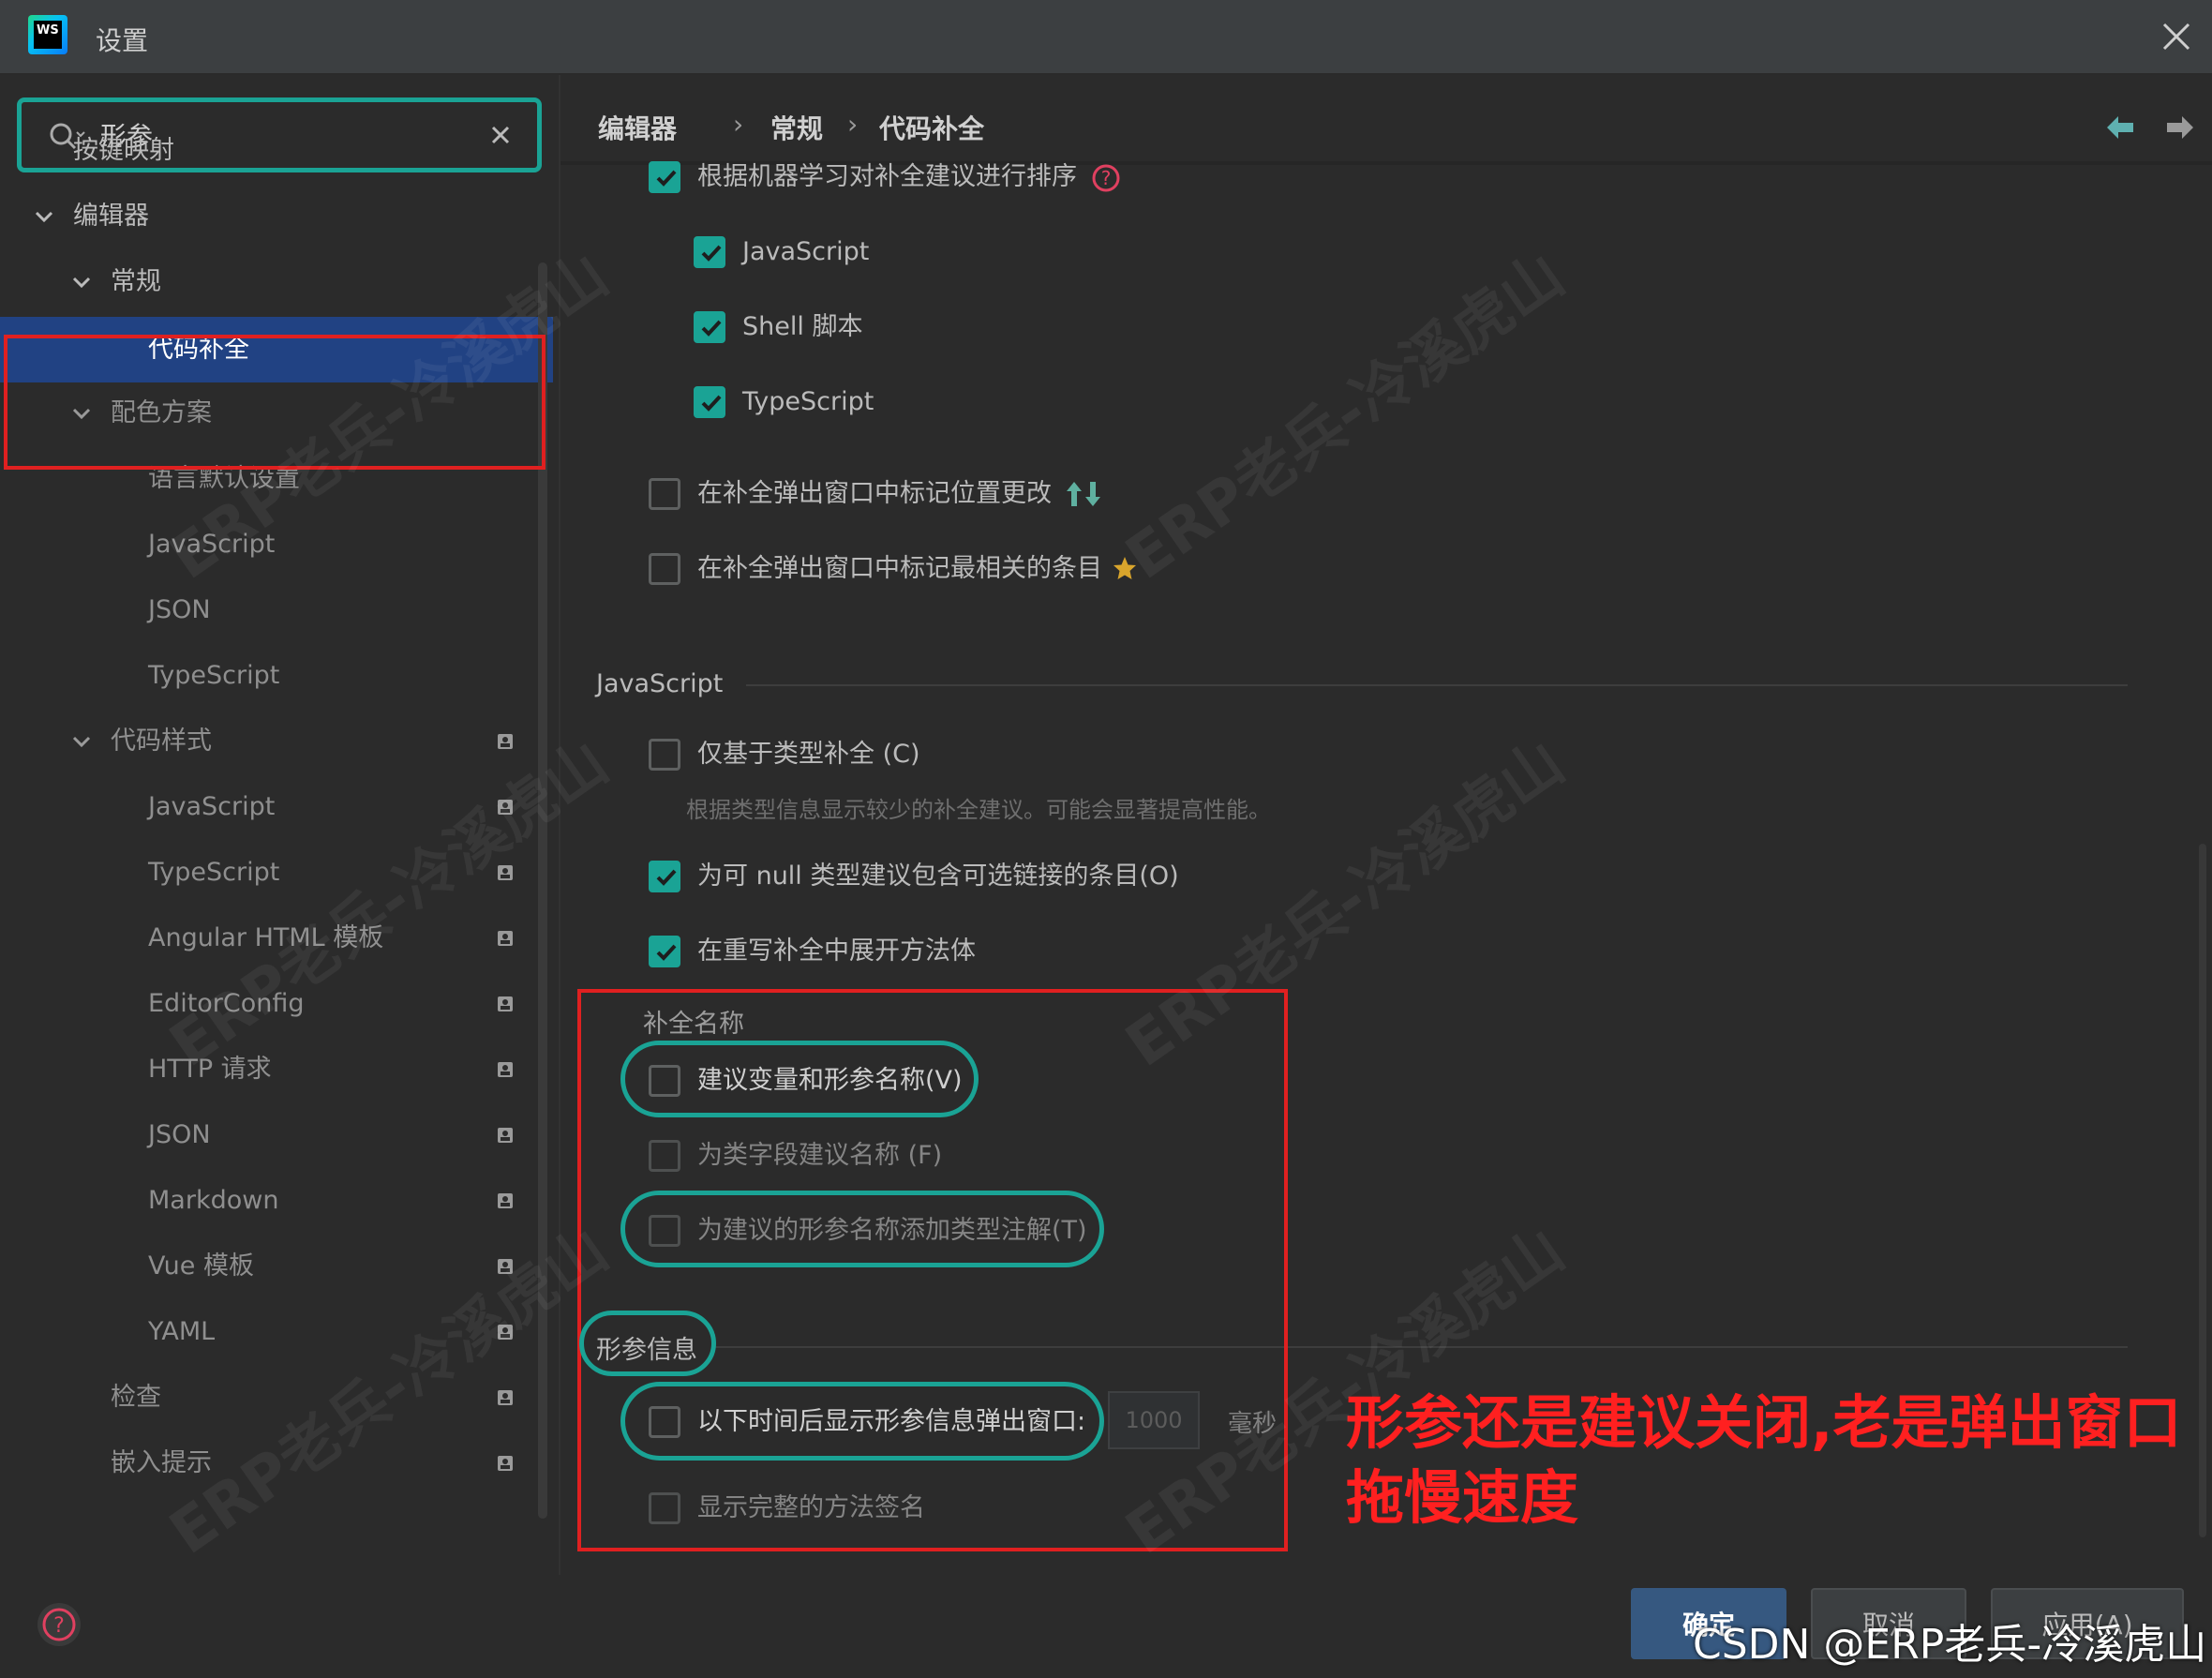 The width and height of the screenshot is (2212, 1678). I want to click on sidebar-item-keymap: 按键映射, so click(276, 151).